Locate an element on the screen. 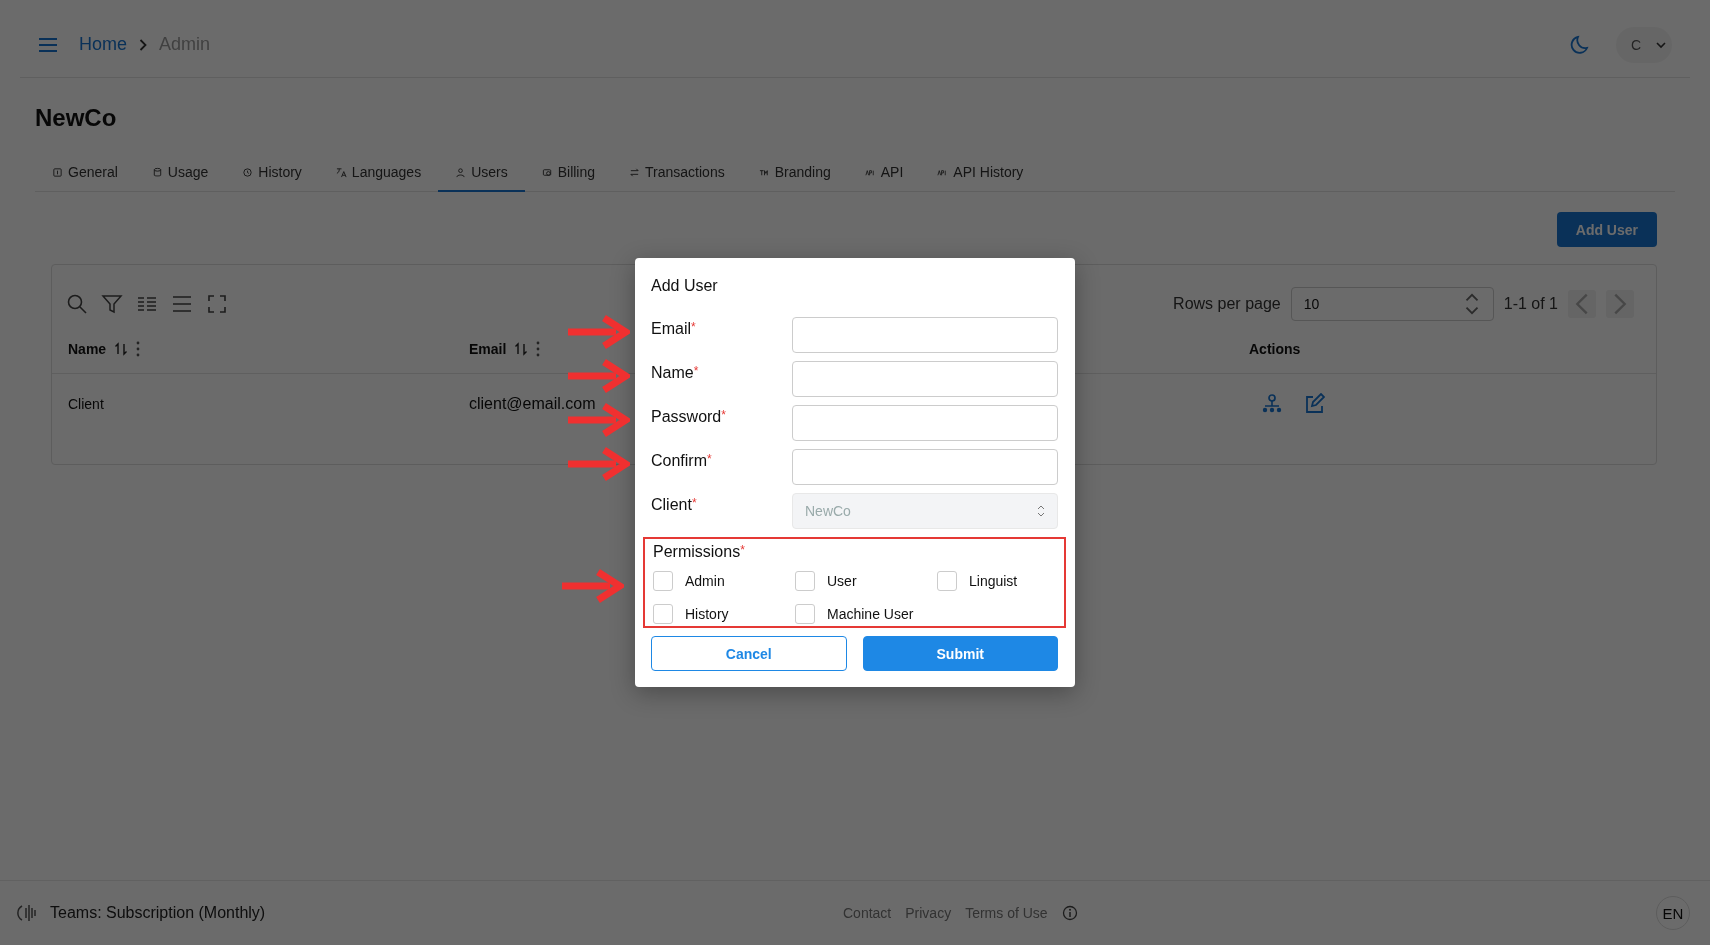  checkbox-label: Machine User is located at coordinates (870, 614).